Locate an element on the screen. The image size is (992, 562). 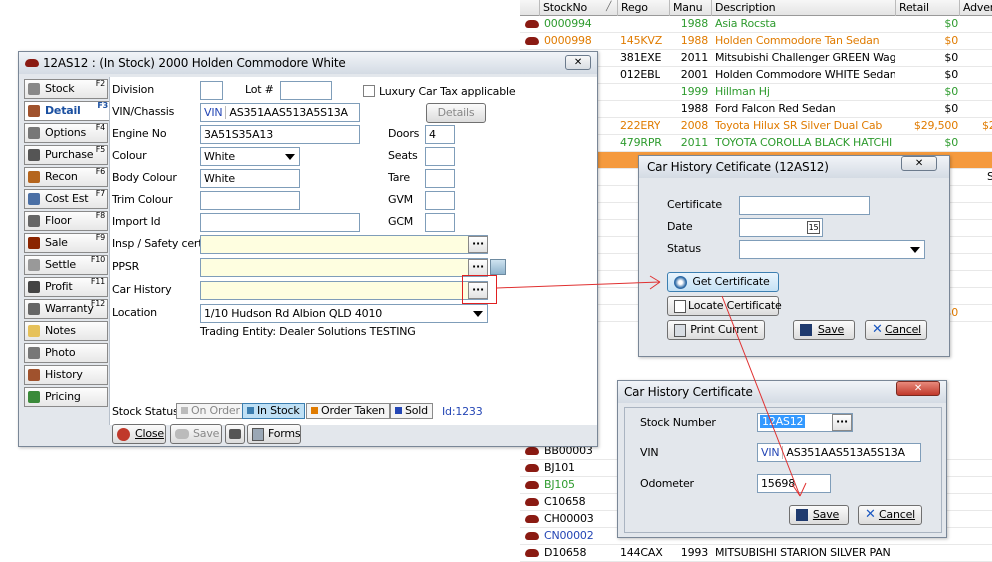
stock-lookup-button: ··· is located at coordinates (842, 422).